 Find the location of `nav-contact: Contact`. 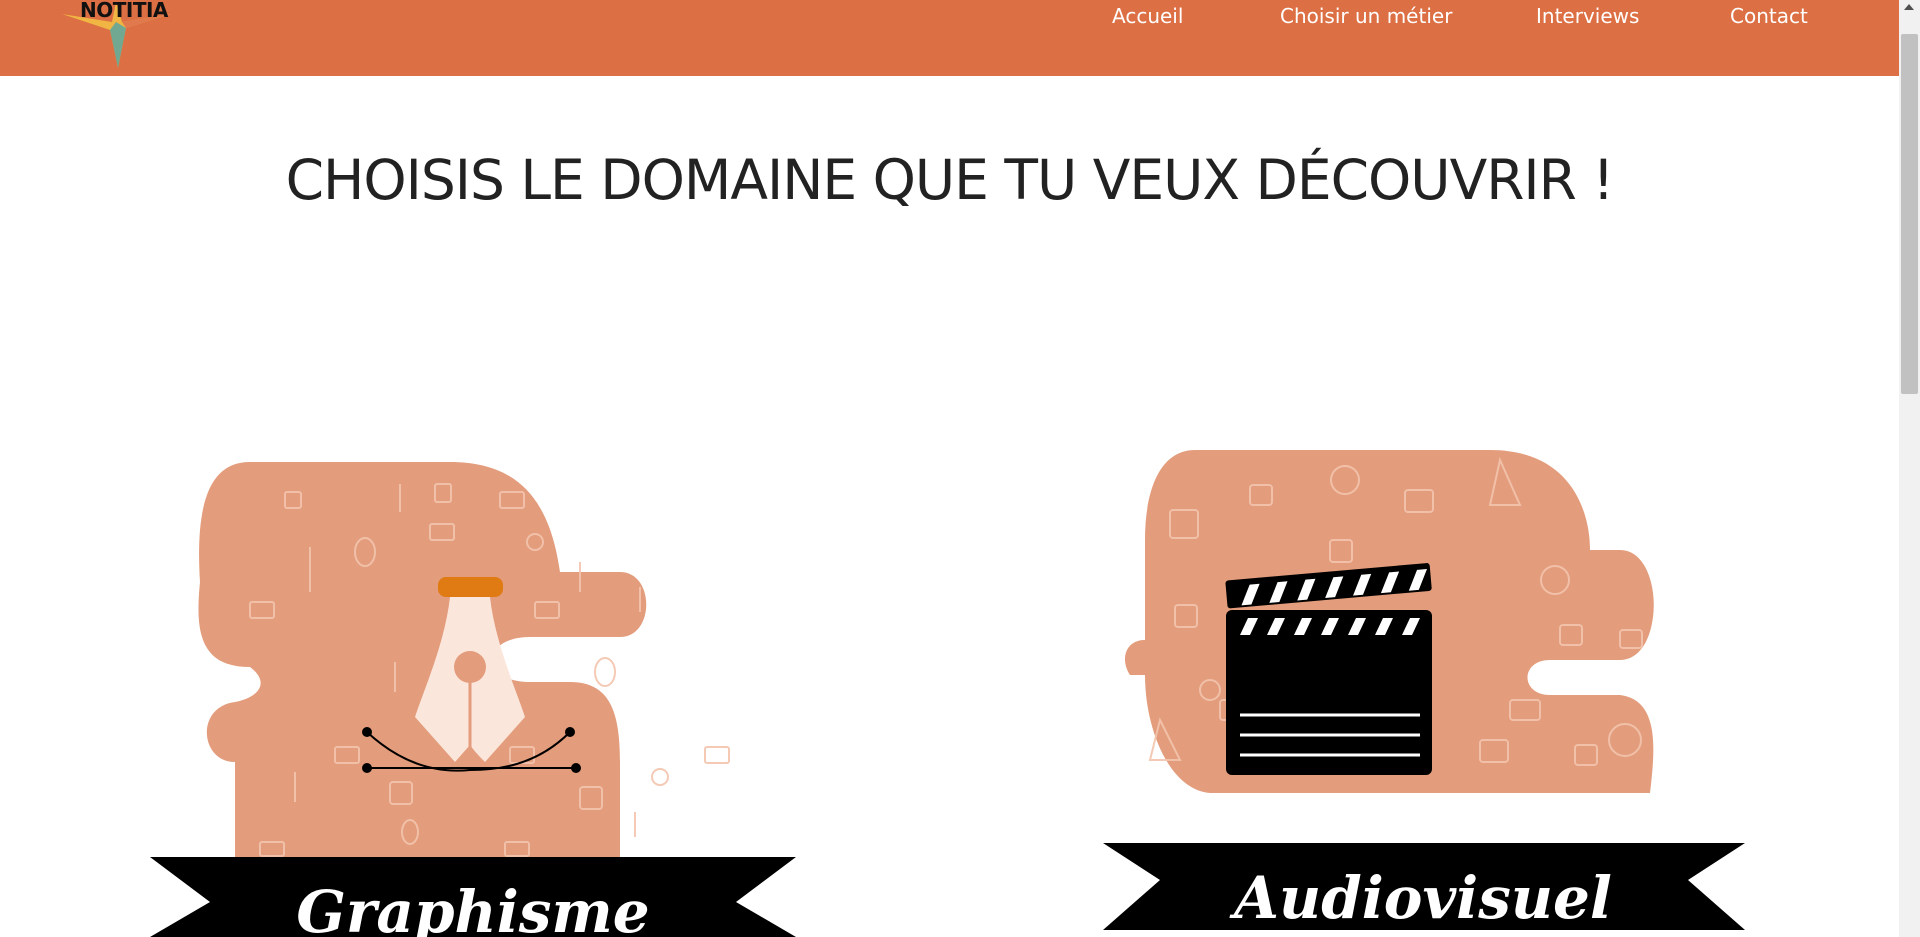

nav-contact: Contact is located at coordinates (1769, 16).